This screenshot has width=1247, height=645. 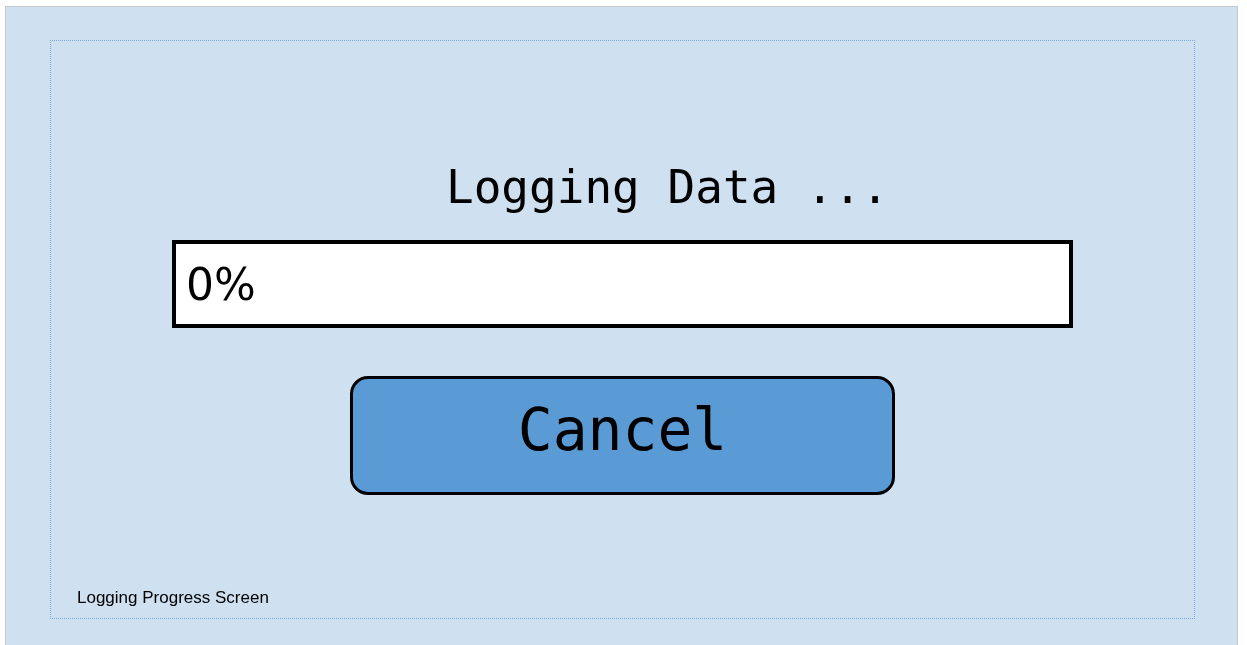 What do you see at coordinates (173, 598) in the screenshot?
I see `screen-caption: Logging Progress Screen` at bounding box center [173, 598].